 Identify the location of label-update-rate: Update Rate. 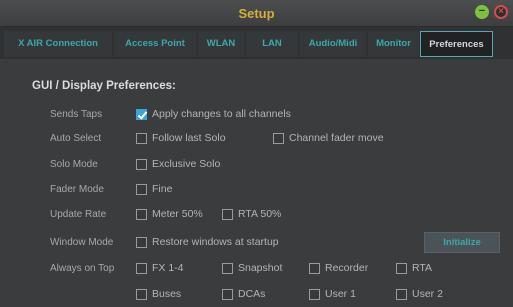
(78, 214).